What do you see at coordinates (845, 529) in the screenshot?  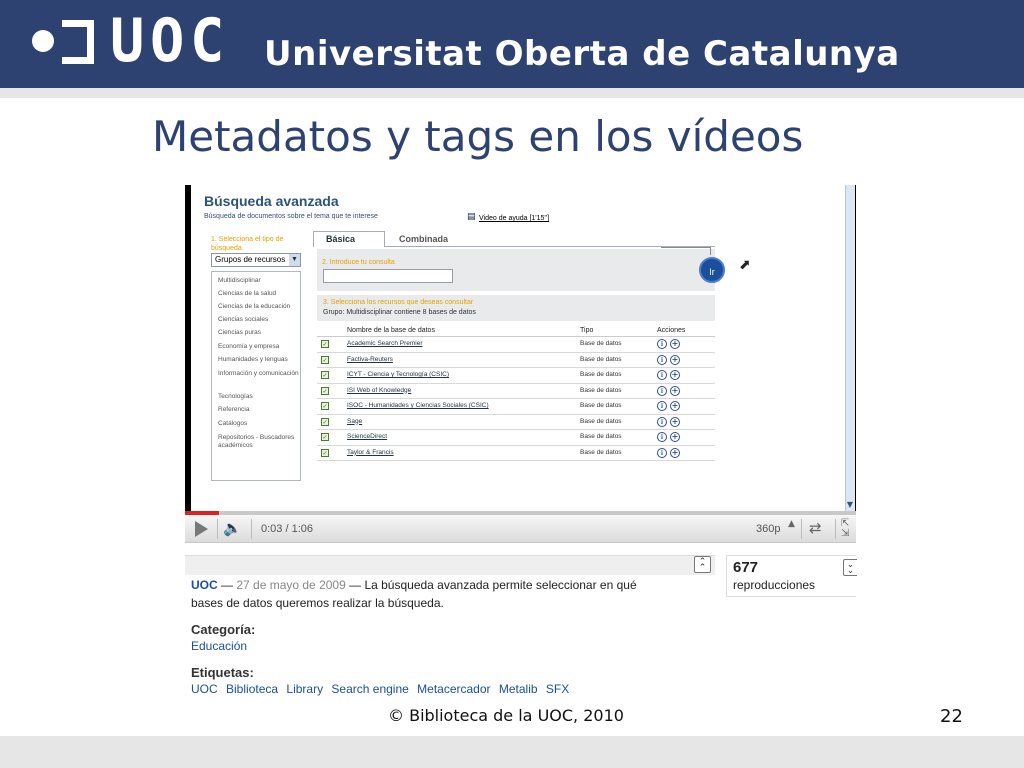 I see `fullscreen-icon: ⇱ ⇲` at bounding box center [845, 529].